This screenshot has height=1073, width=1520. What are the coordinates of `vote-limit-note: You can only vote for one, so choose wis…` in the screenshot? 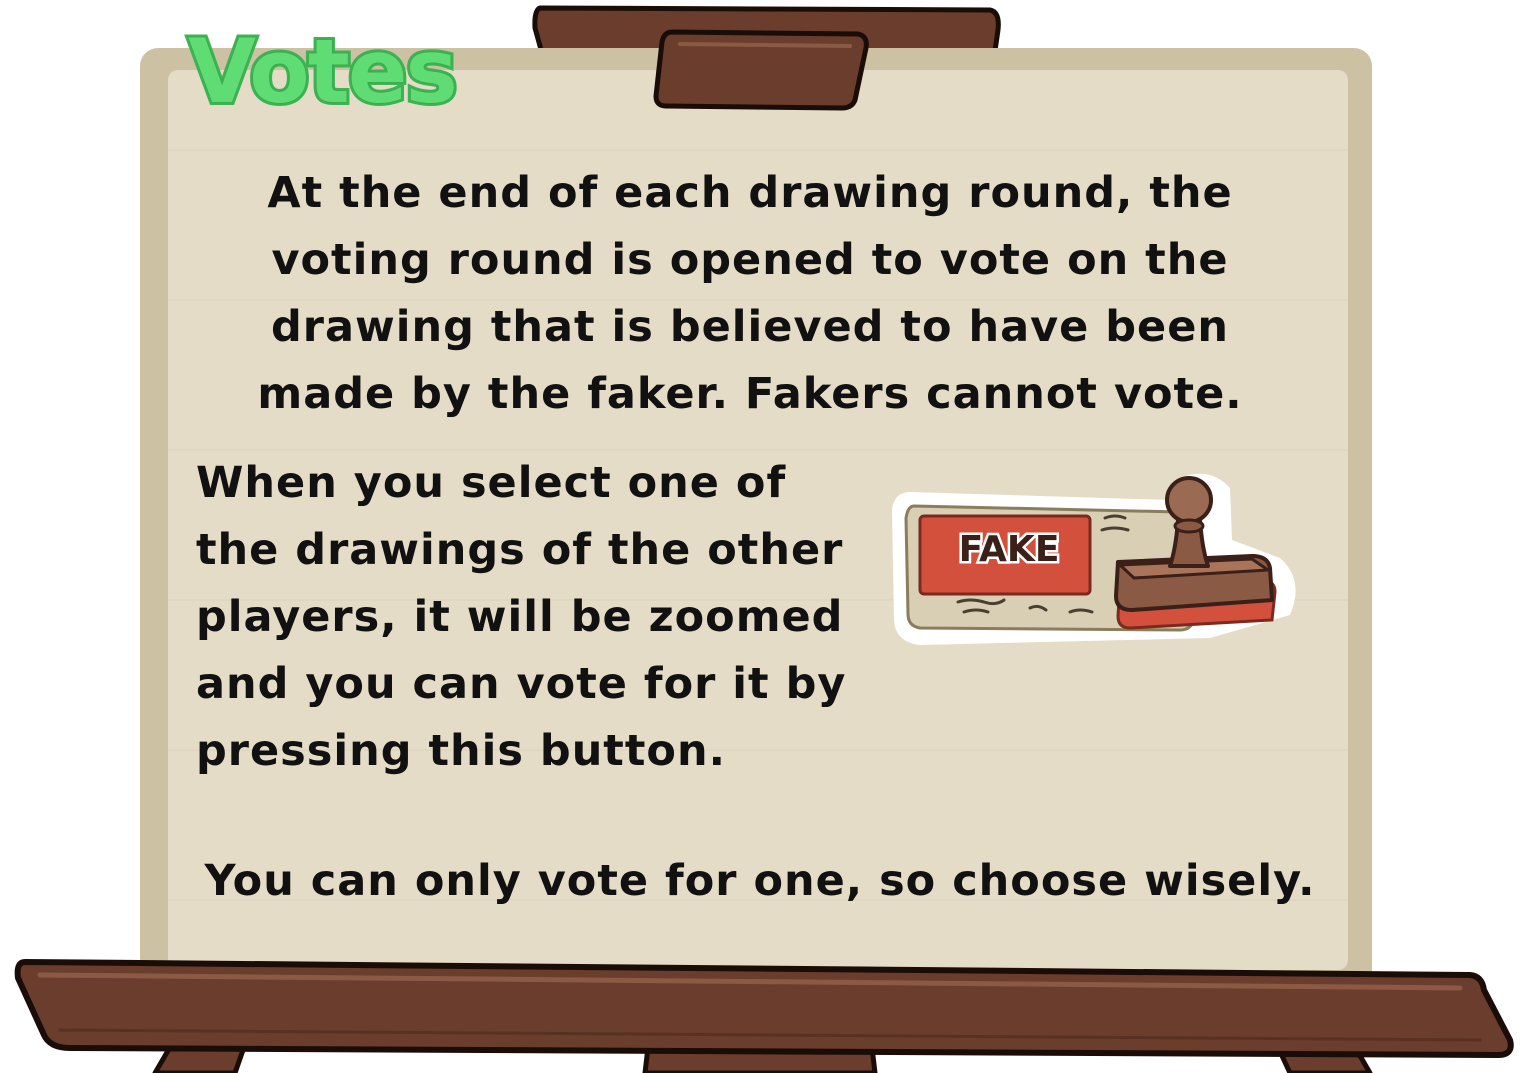 It's located at (760, 881).